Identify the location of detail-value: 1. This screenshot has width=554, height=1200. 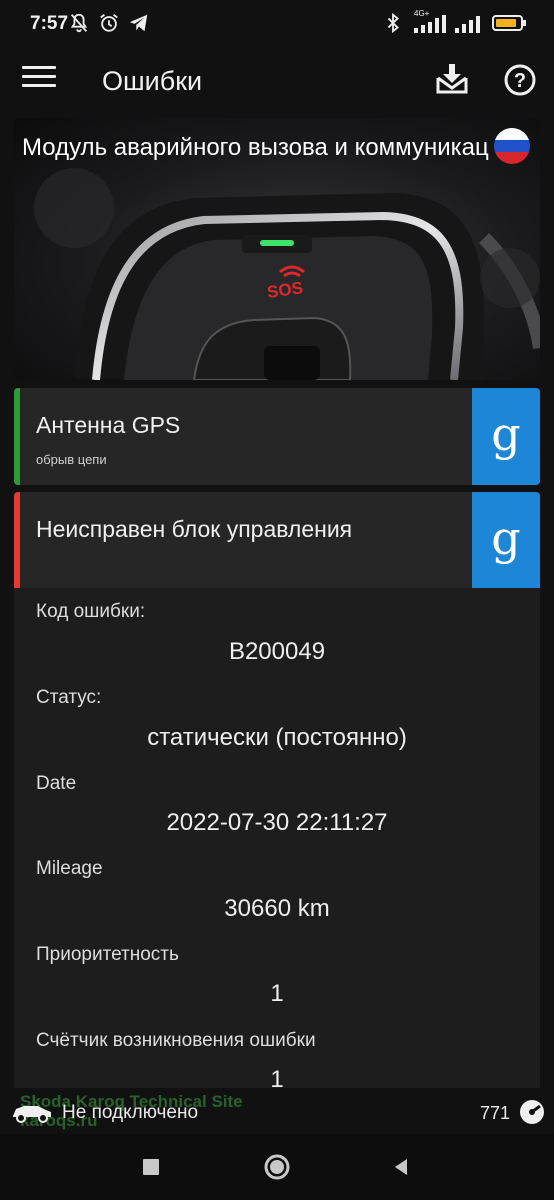
(277, 993).